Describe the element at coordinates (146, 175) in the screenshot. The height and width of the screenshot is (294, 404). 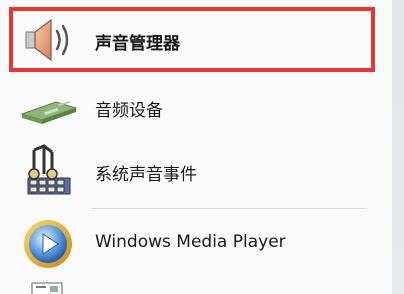
I see `menu-item-label: 系统声音事件` at that location.